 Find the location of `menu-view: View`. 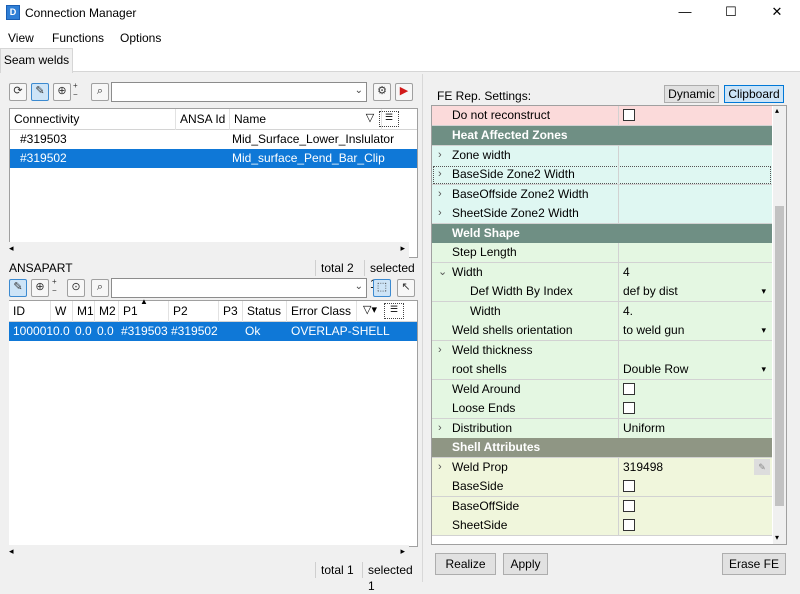

menu-view: View is located at coordinates (21, 38).